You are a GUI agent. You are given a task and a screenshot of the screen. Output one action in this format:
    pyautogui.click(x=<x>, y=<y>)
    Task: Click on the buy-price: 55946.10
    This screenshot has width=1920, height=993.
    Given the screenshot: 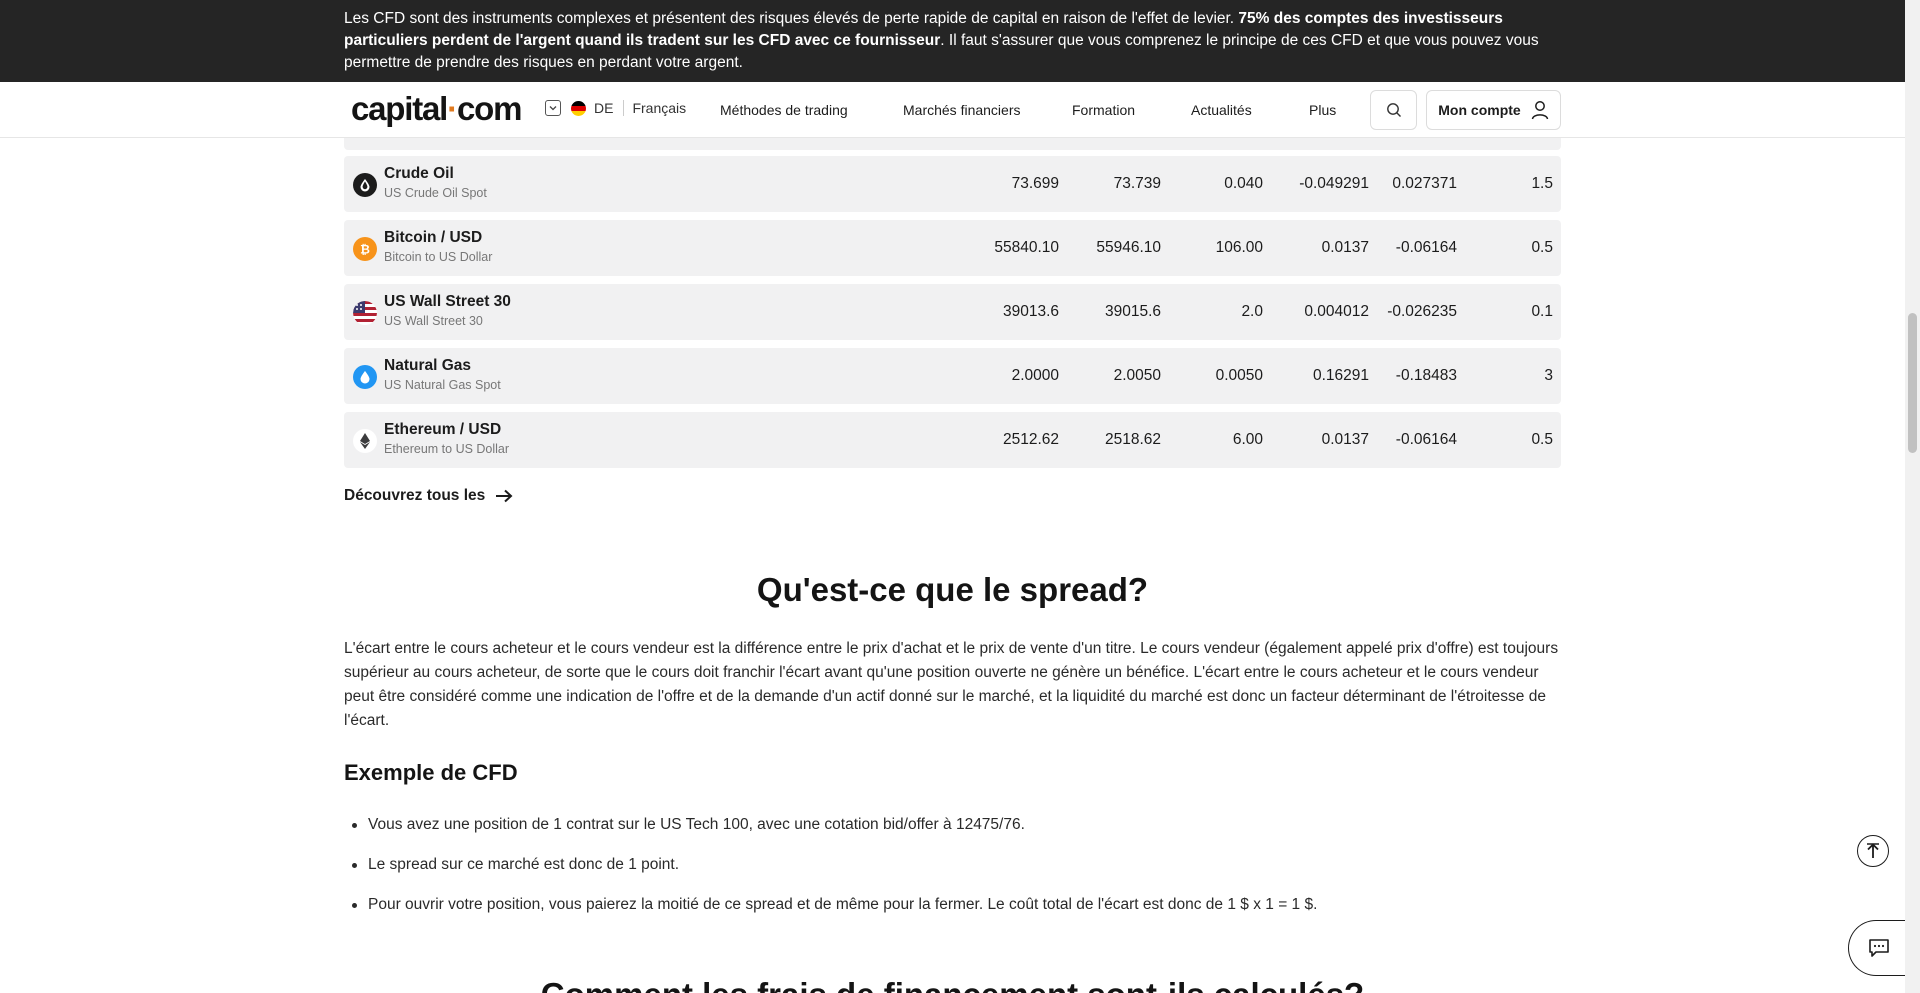 What is the action you would take?
    pyautogui.click(x=1128, y=247)
    